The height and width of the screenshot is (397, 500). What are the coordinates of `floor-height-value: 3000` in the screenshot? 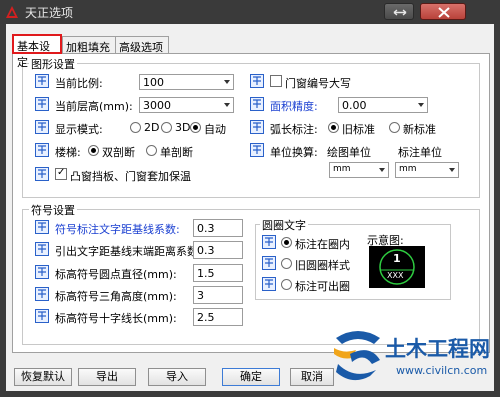 It's located at (157, 105).